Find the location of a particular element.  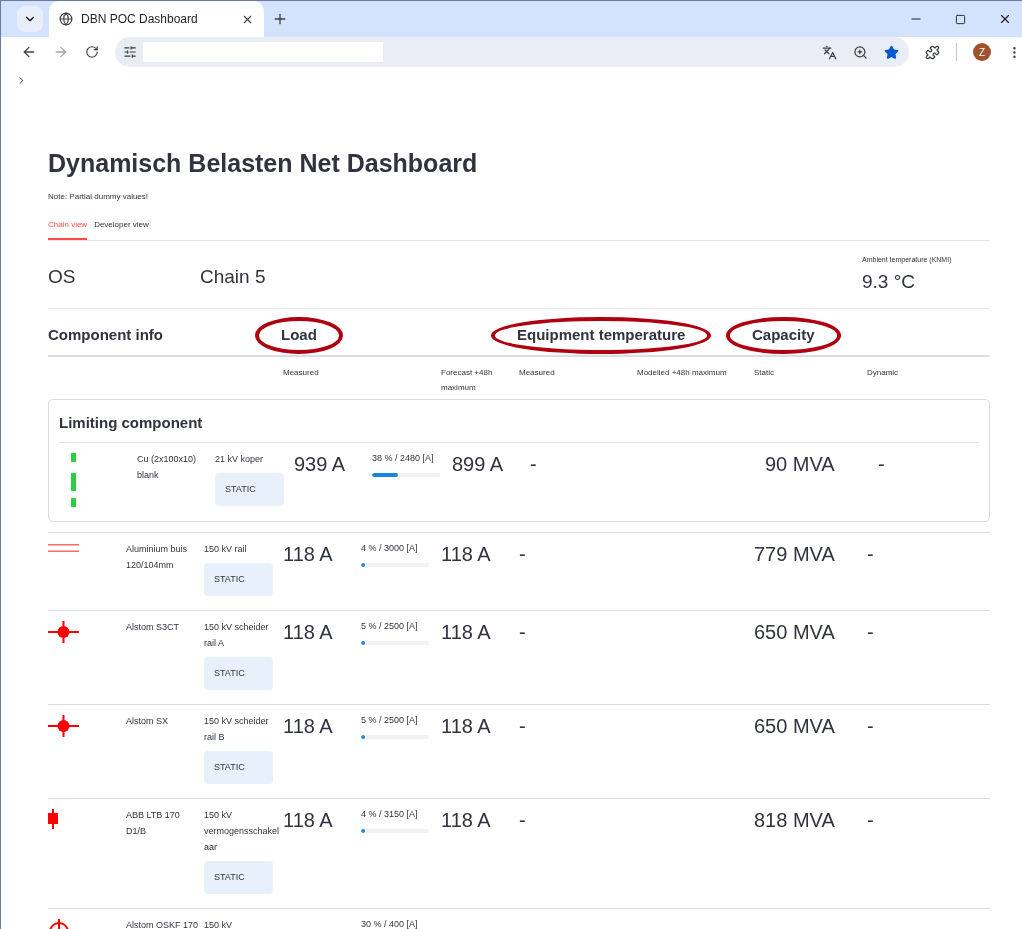

zoom-icon is located at coordinates (861, 52).